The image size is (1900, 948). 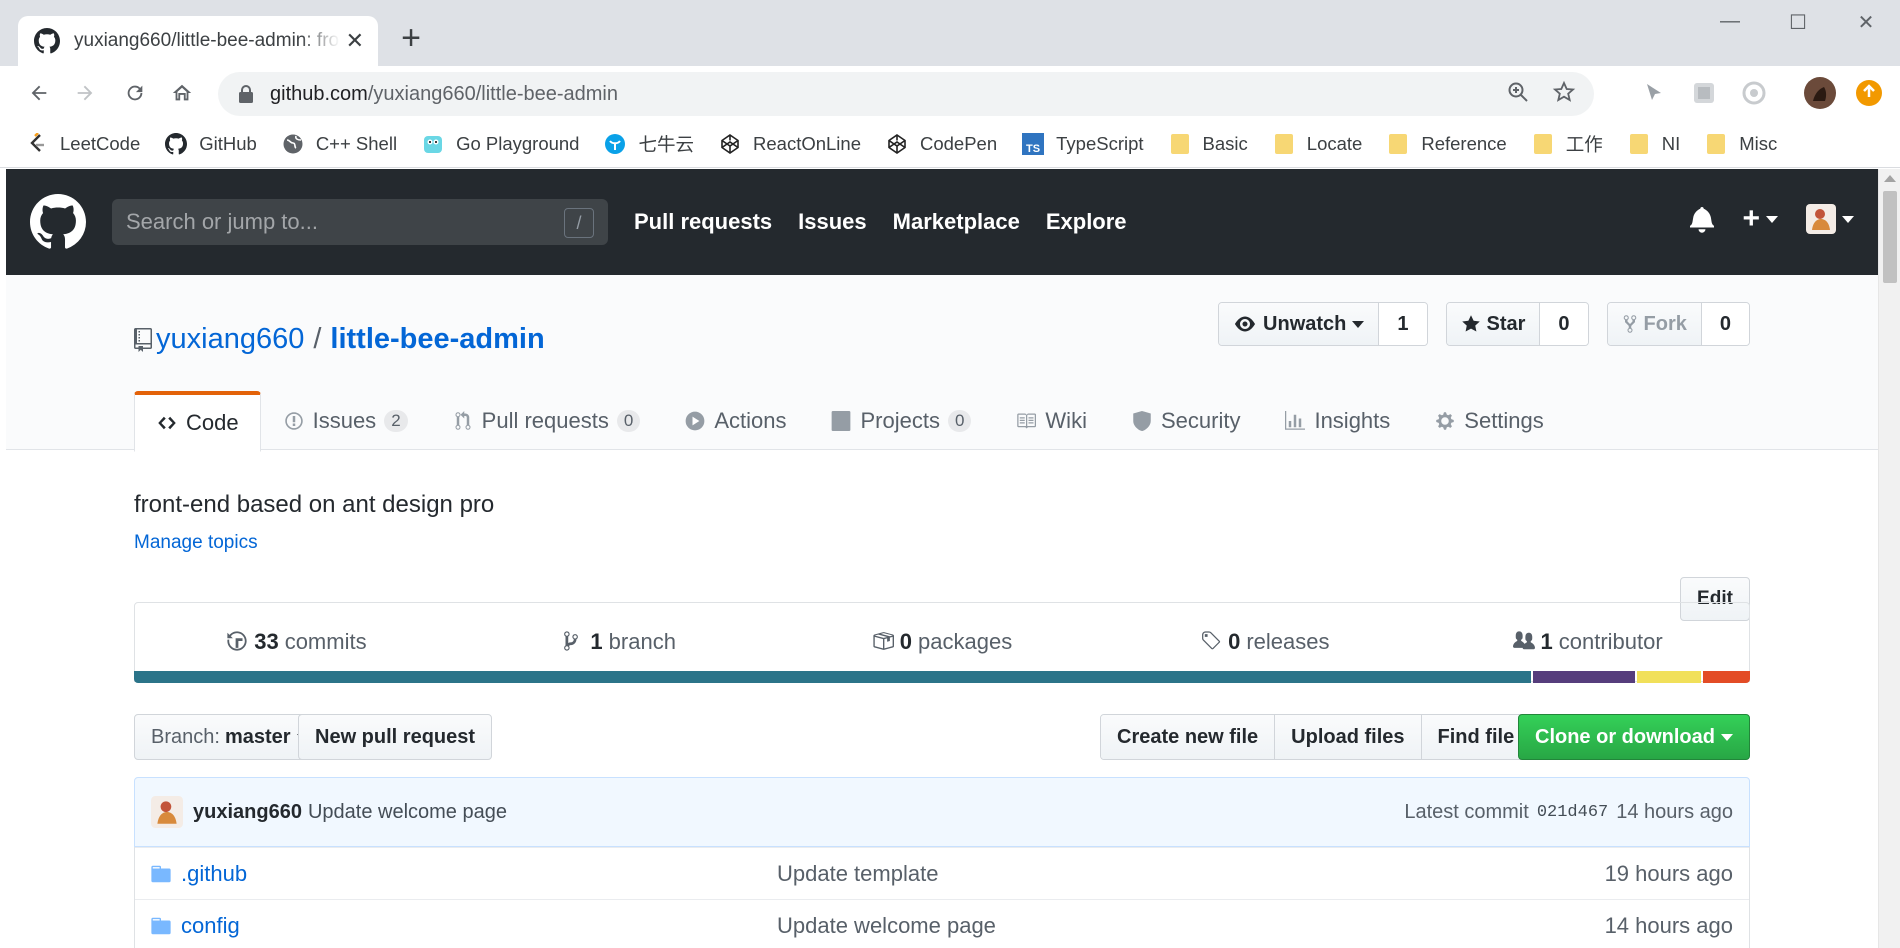 What do you see at coordinates (345, 421) in the screenshot?
I see `tab-issues: Issues 2` at bounding box center [345, 421].